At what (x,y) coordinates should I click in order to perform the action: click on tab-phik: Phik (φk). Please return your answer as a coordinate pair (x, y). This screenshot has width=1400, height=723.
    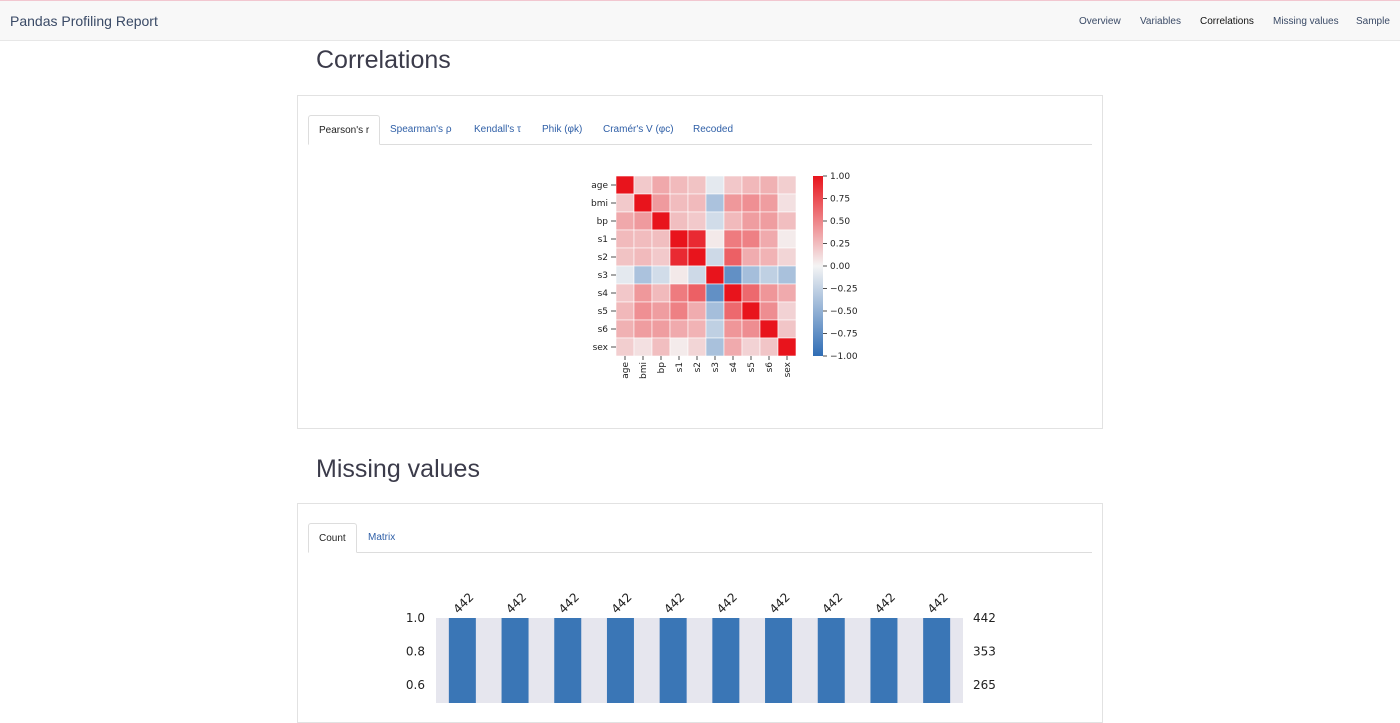
    Looking at the image, I should click on (562, 129).